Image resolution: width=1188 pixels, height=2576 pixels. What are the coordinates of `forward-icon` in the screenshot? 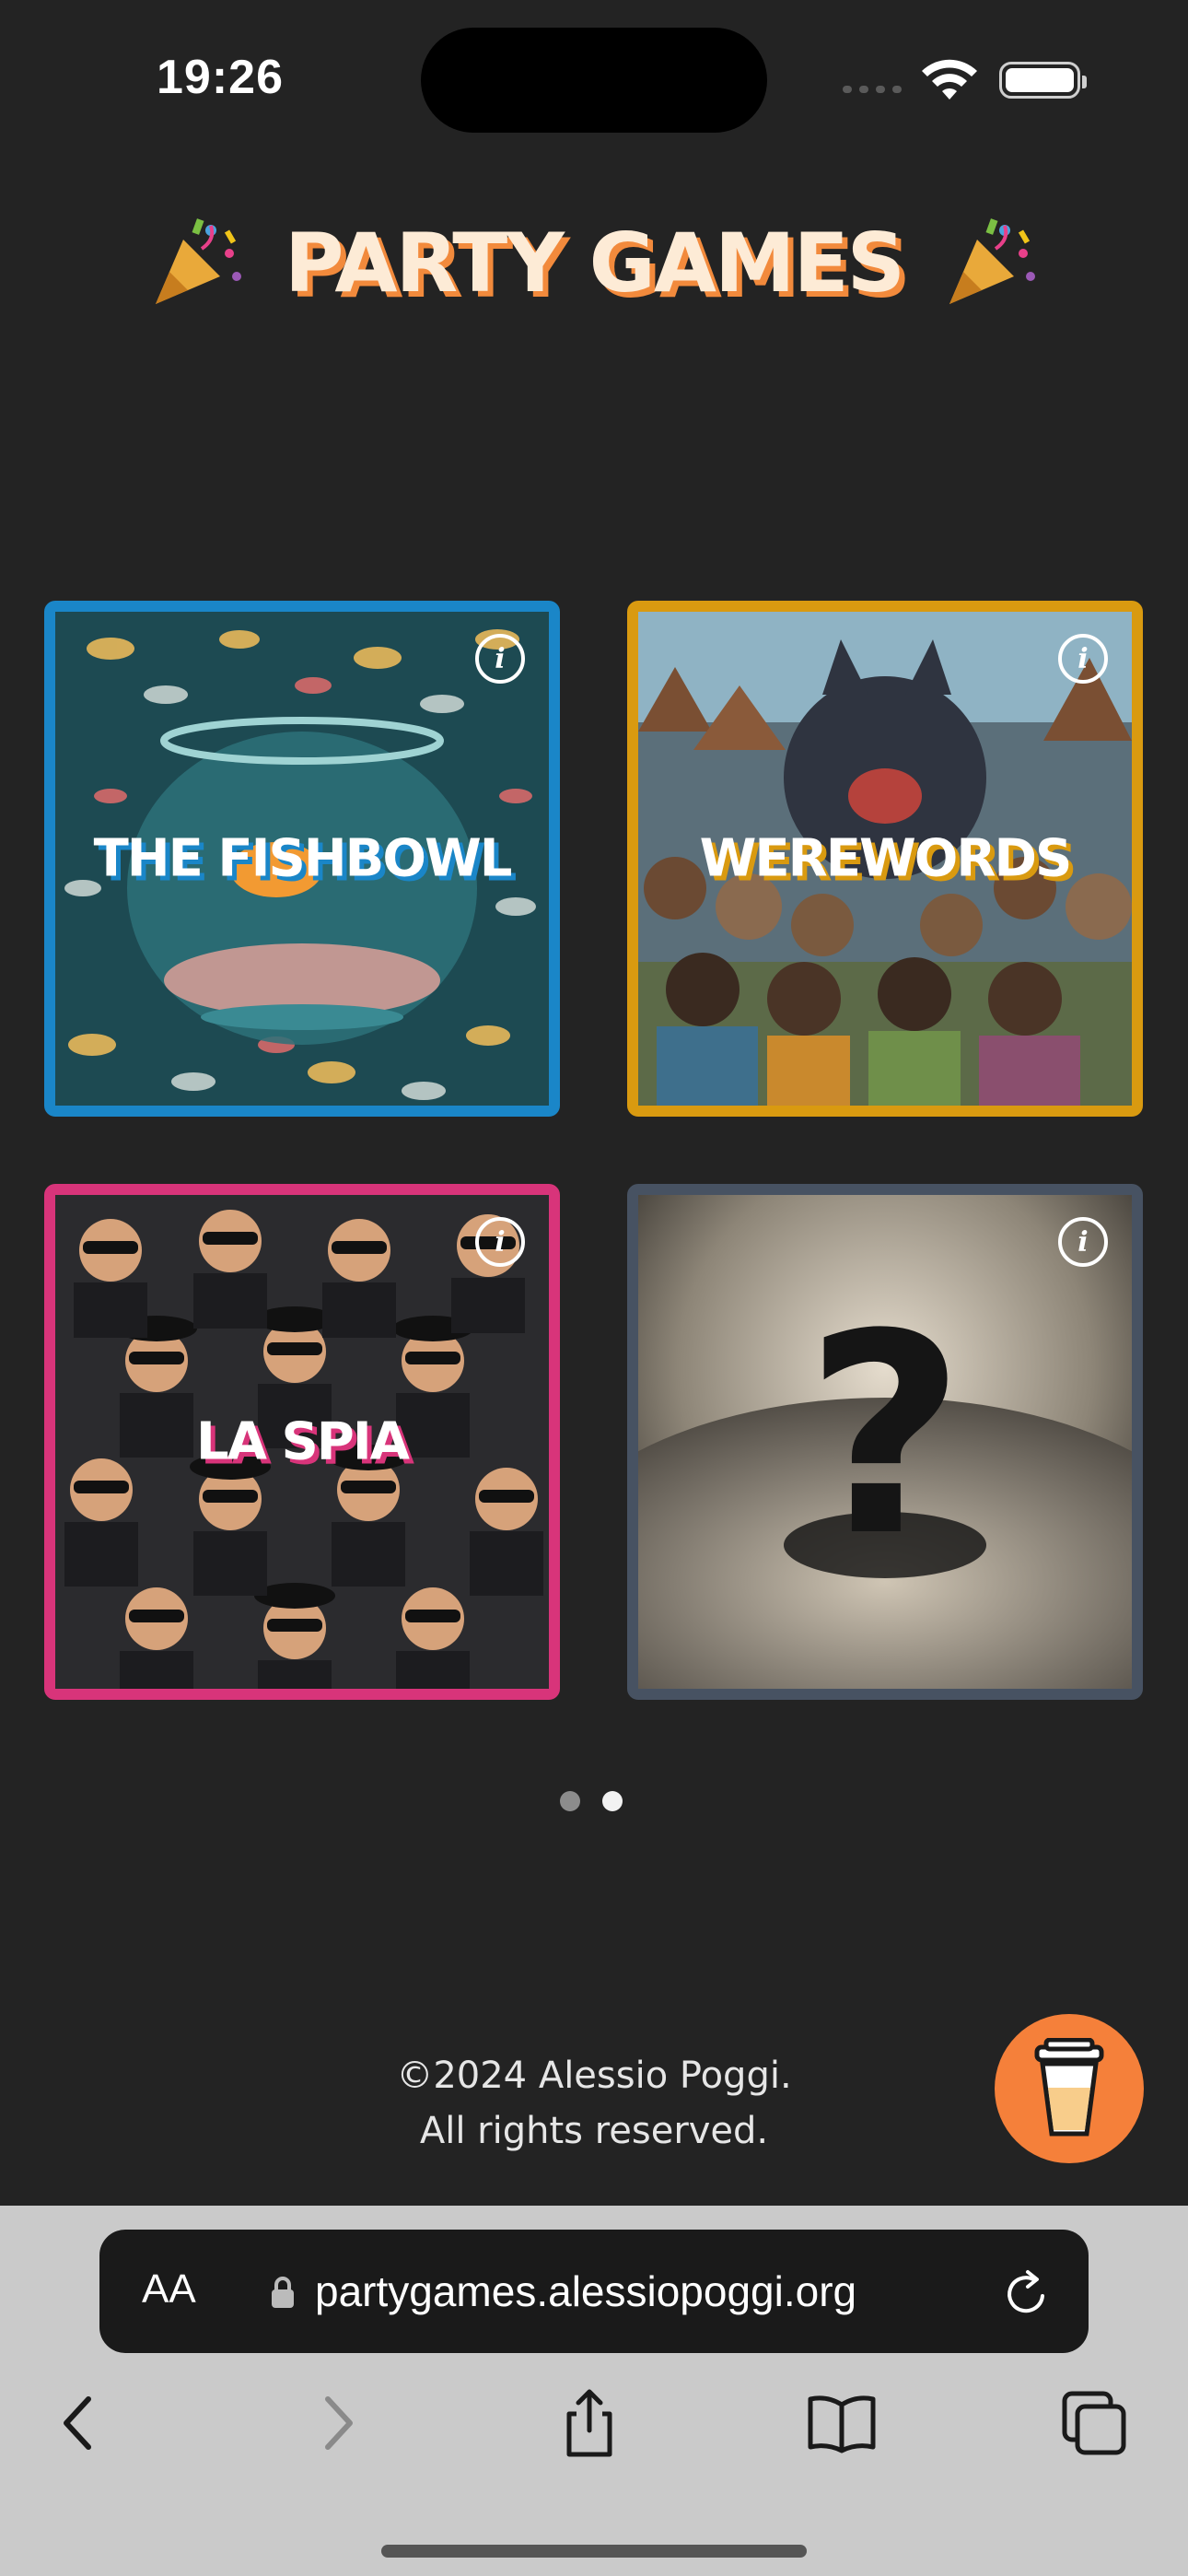 It's located at (337, 2423).